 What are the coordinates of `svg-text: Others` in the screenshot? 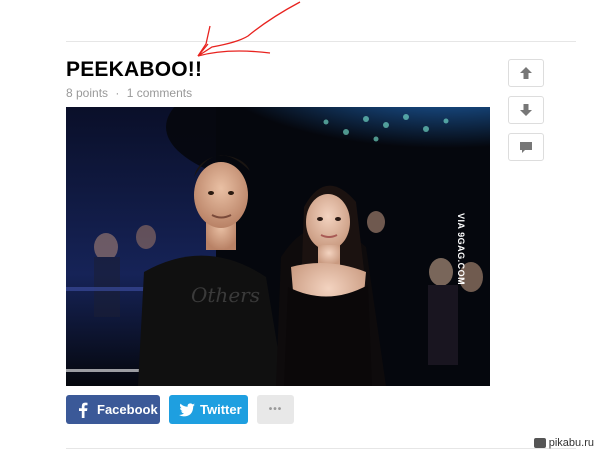 It's located at (225, 295).